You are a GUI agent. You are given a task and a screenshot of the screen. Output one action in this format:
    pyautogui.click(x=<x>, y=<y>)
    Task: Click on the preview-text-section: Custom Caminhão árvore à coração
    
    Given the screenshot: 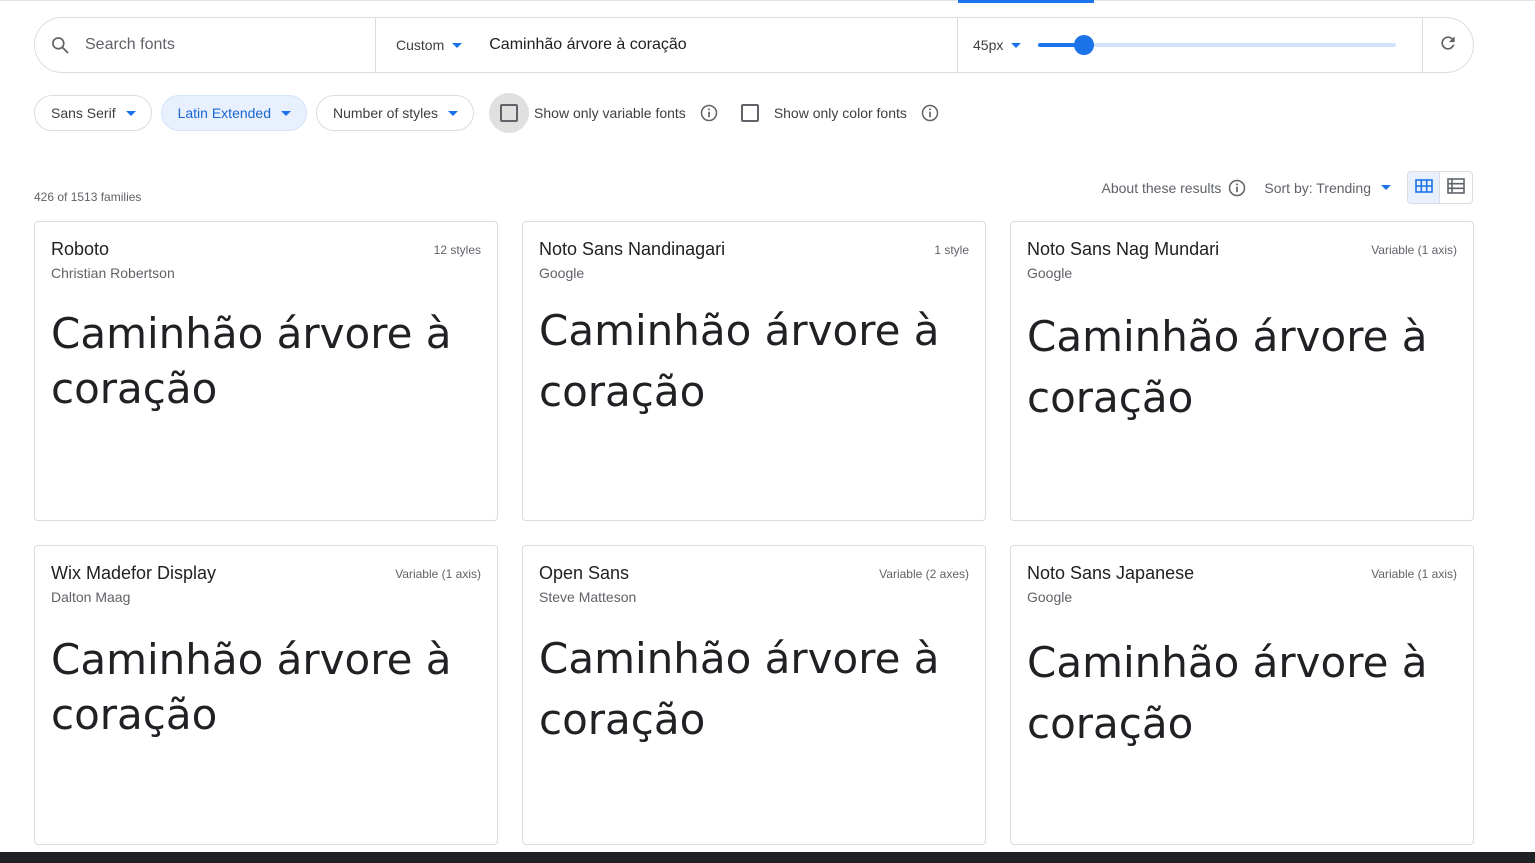 What is the action you would take?
    pyautogui.click(x=667, y=45)
    